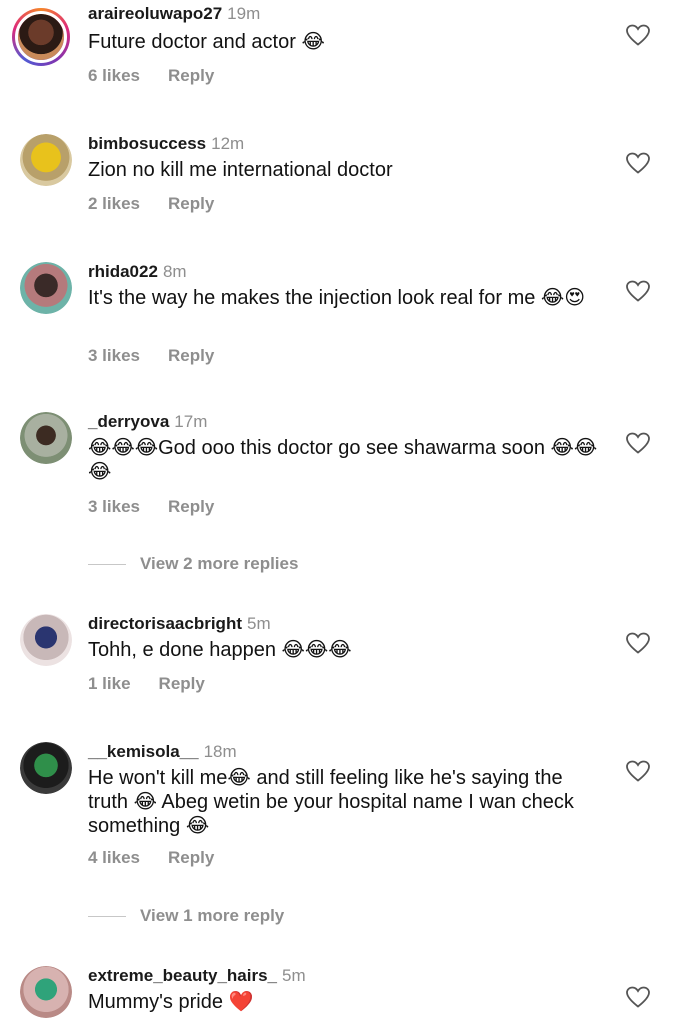  Describe the element at coordinates (206, 42) in the screenshot. I see `comment-text: Future doctor and actor 😂` at that location.